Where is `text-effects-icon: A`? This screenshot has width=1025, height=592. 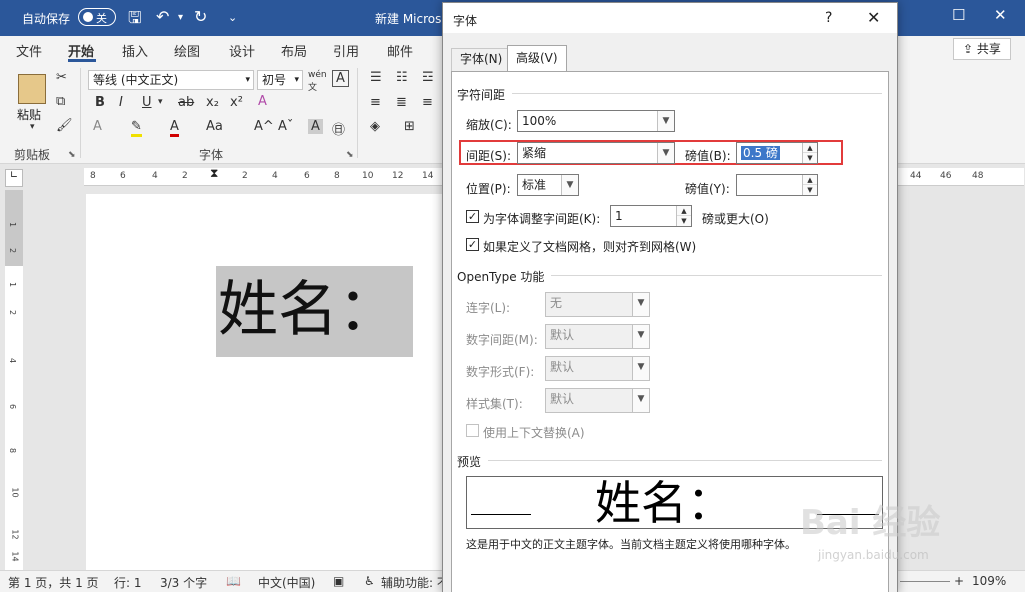 text-effects-icon: A is located at coordinates (97, 126).